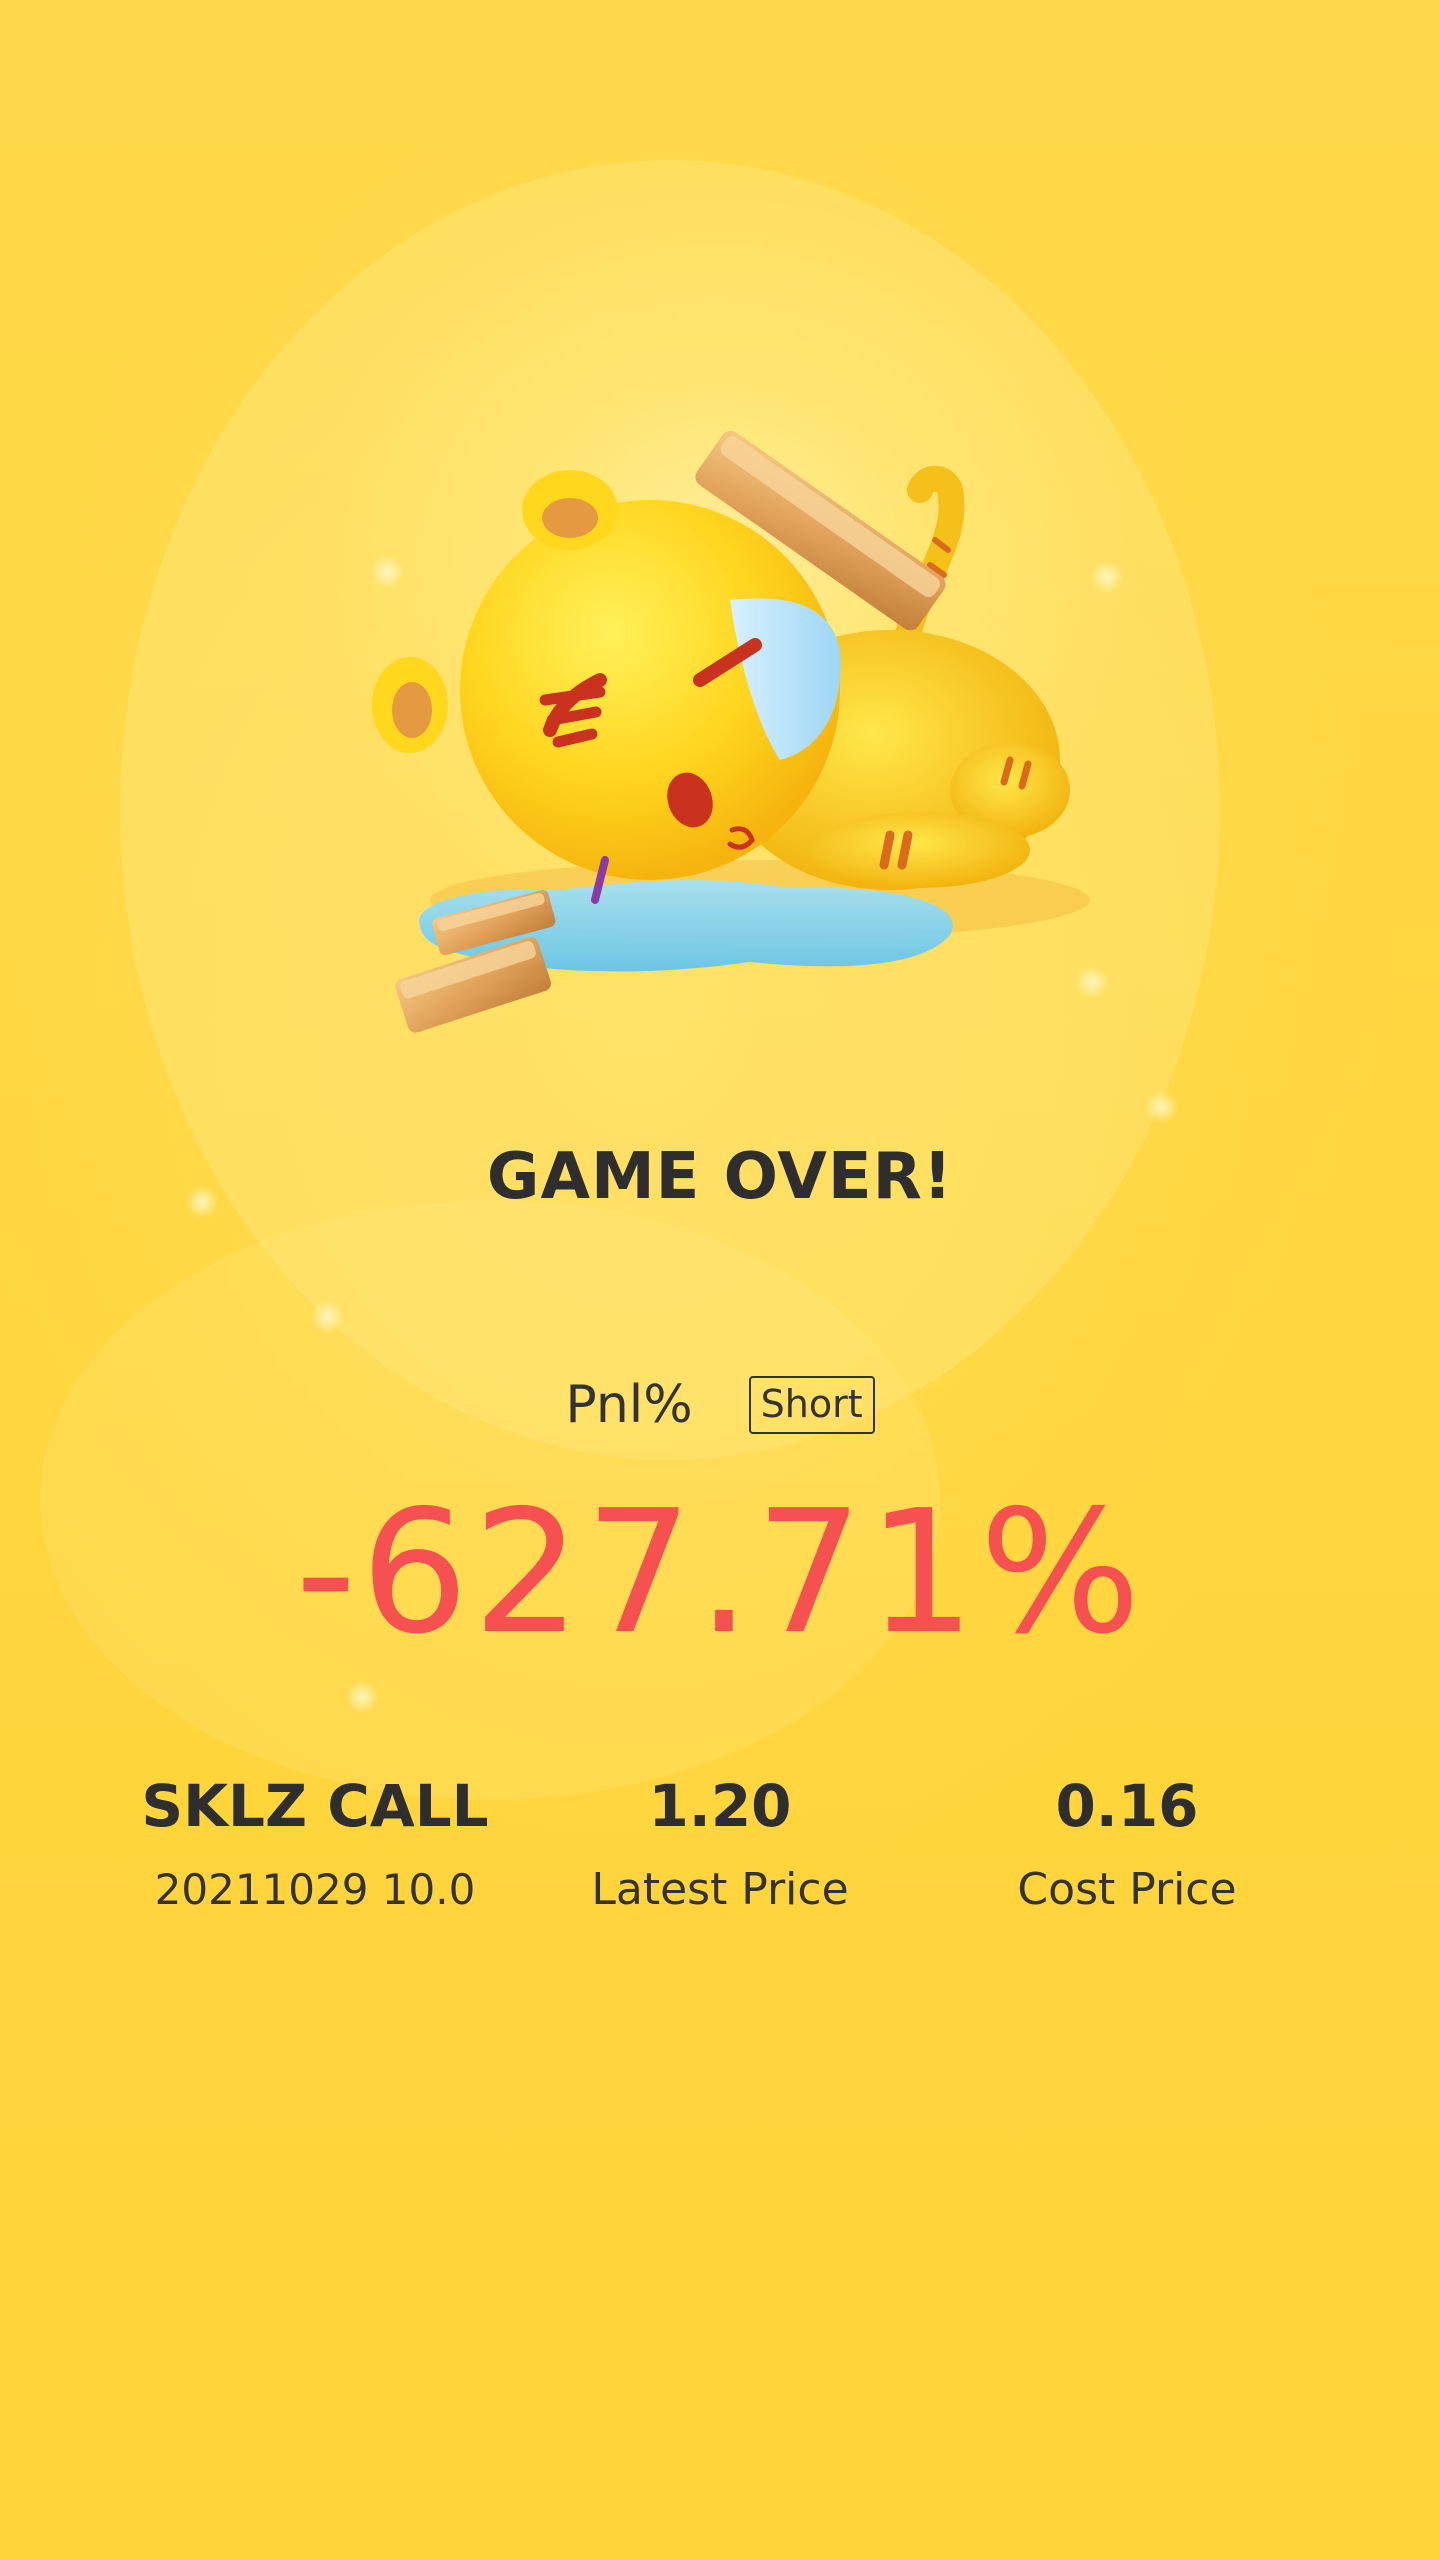 This screenshot has height=2560, width=1440. What do you see at coordinates (315, 1806) in the screenshot?
I see `symbol: SKLZ CALL` at bounding box center [315, 1806].